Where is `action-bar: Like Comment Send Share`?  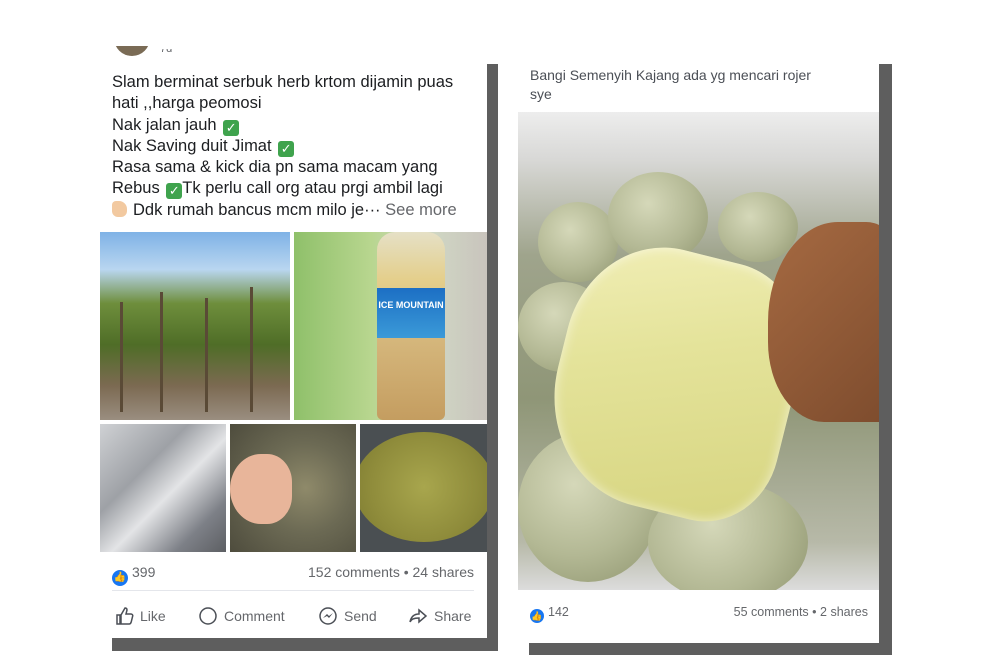
action-bar: Like Comment Send Share is located at coordinates (295, 617).